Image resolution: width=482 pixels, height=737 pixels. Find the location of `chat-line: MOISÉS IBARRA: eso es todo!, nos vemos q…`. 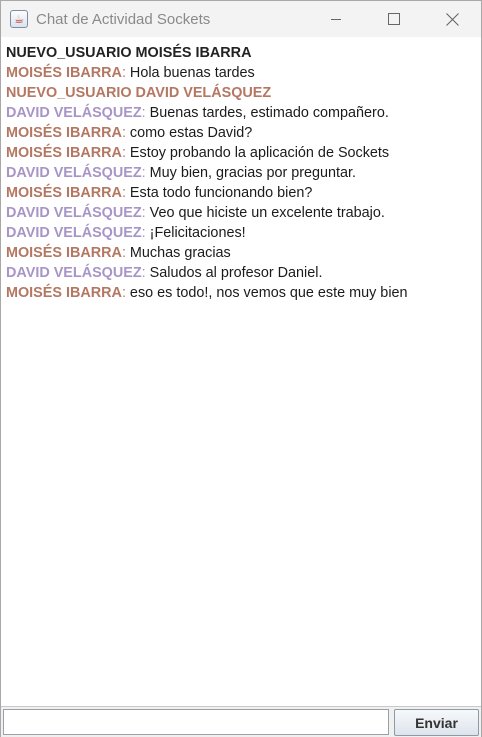

chat-line: MOISÉS IBARRA: eso es todo!, nos vemos q… is located at coordinates (241, 293).